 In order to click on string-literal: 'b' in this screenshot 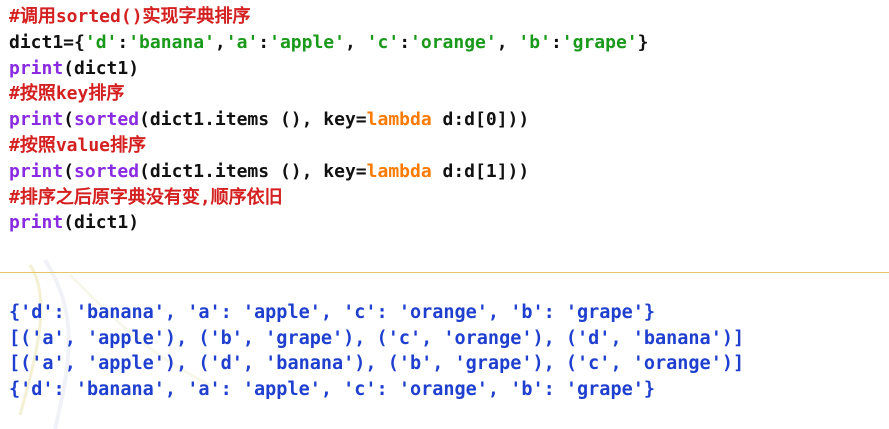, I will do `click(534, 42)`.